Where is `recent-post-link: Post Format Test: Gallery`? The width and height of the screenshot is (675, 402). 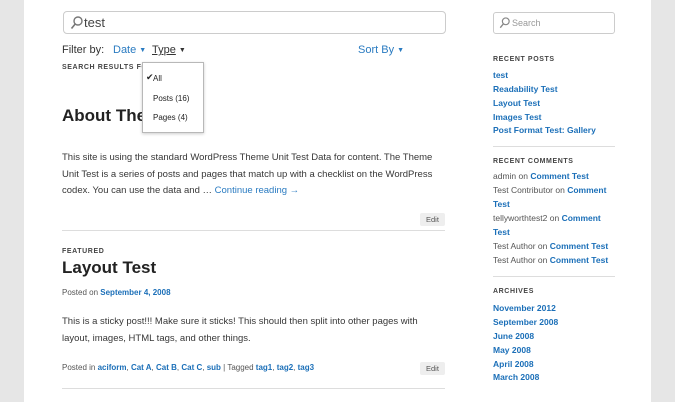
recent-post-link: Post Format Test: Gallery is located at coordinates (544, 130).